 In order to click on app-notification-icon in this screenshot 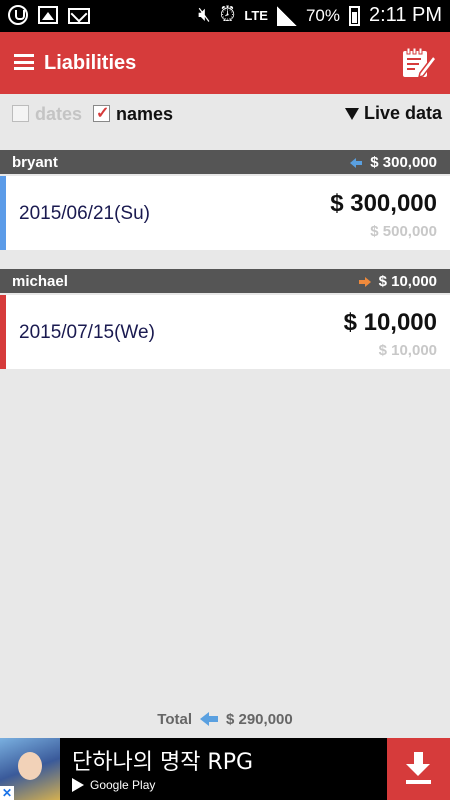, I will do `click(18, 15)`.